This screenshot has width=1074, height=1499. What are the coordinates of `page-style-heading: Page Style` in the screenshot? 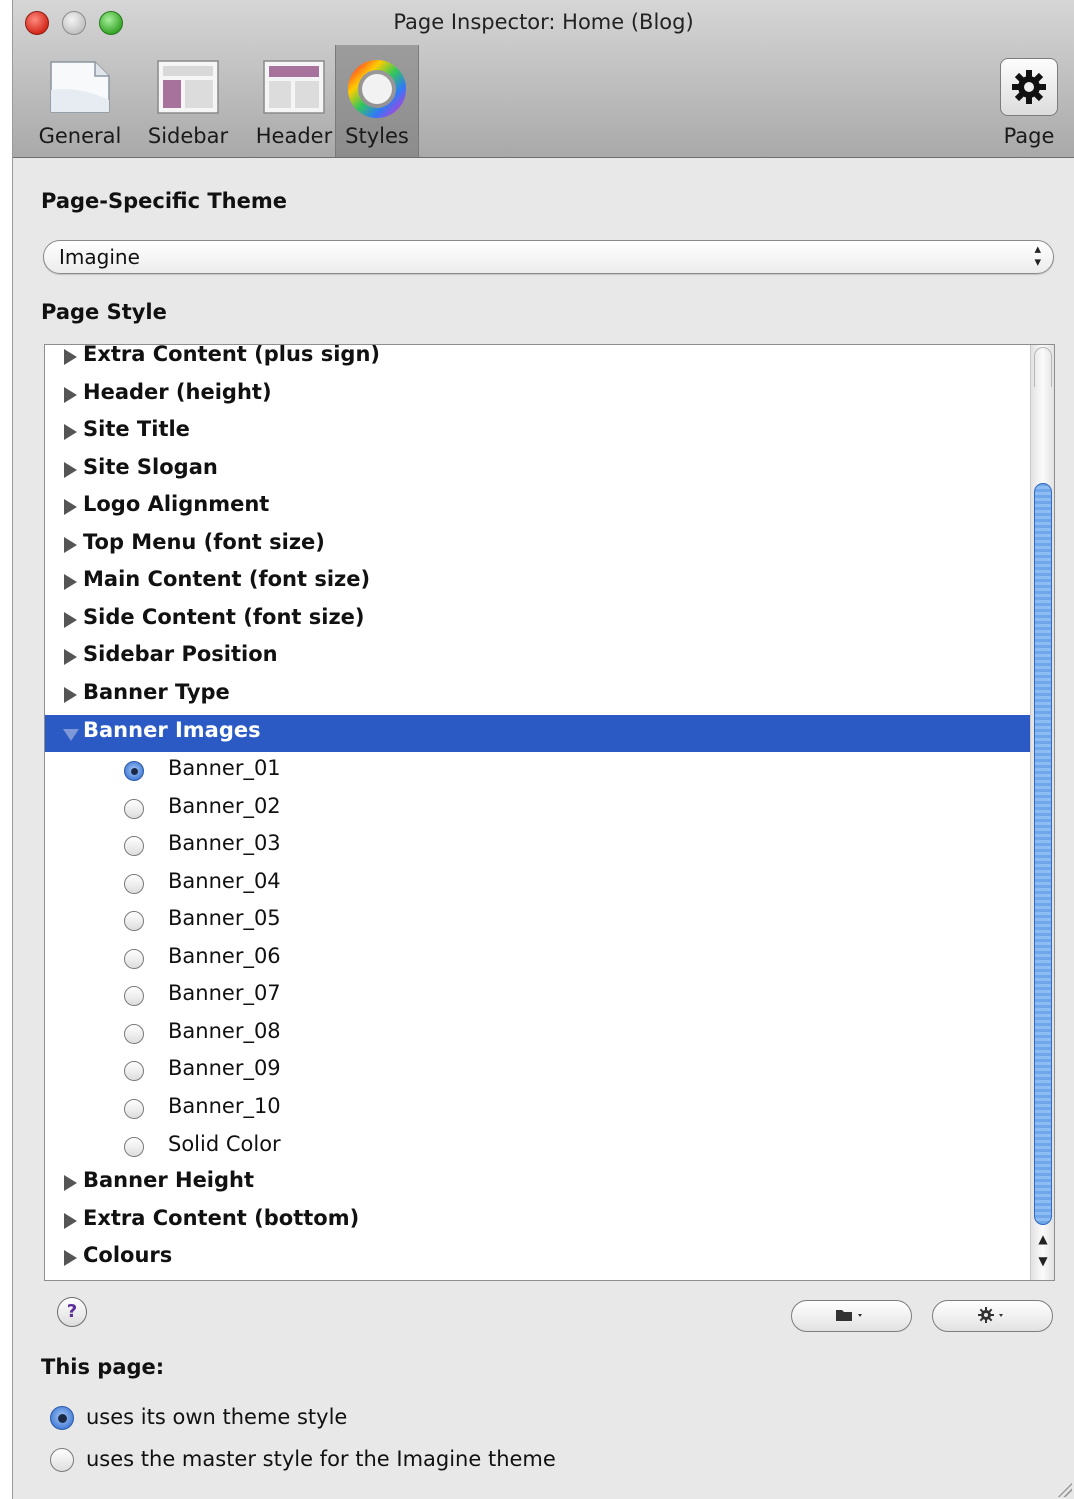 It's located at (104, 312).